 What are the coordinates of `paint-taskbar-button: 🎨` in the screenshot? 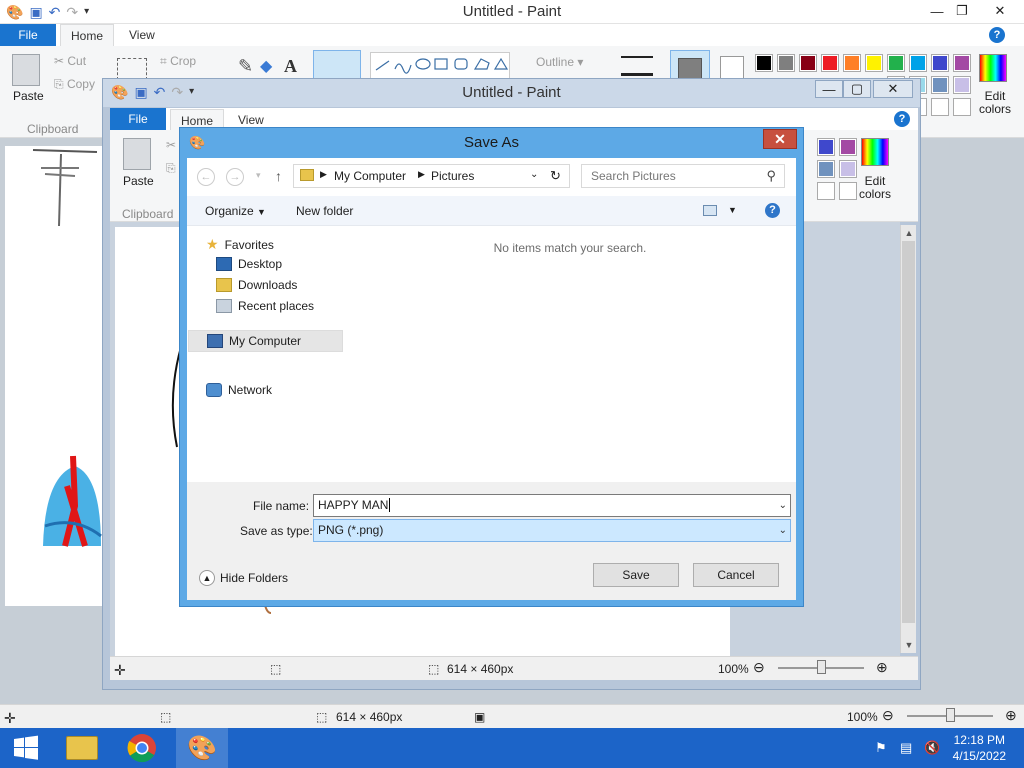 It's located at (202, 748).